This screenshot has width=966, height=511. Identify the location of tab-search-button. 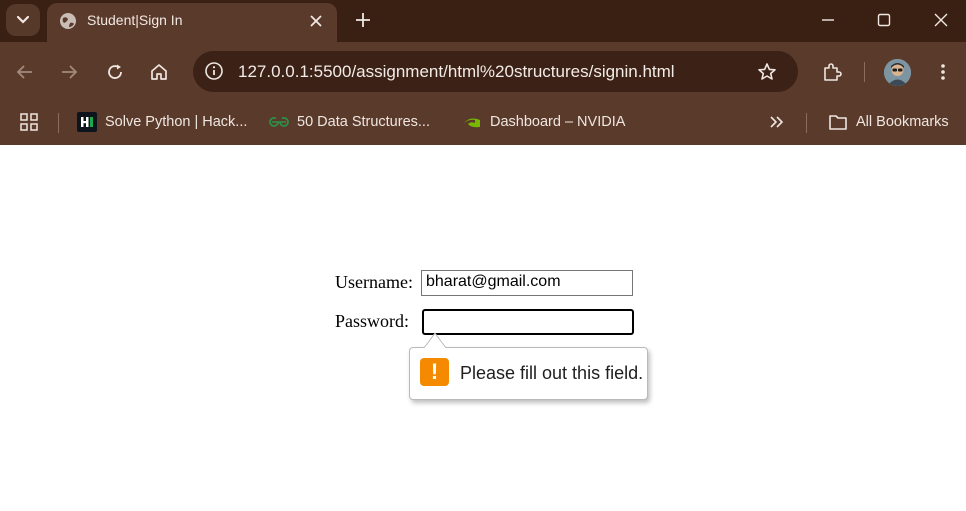
(23, 20).